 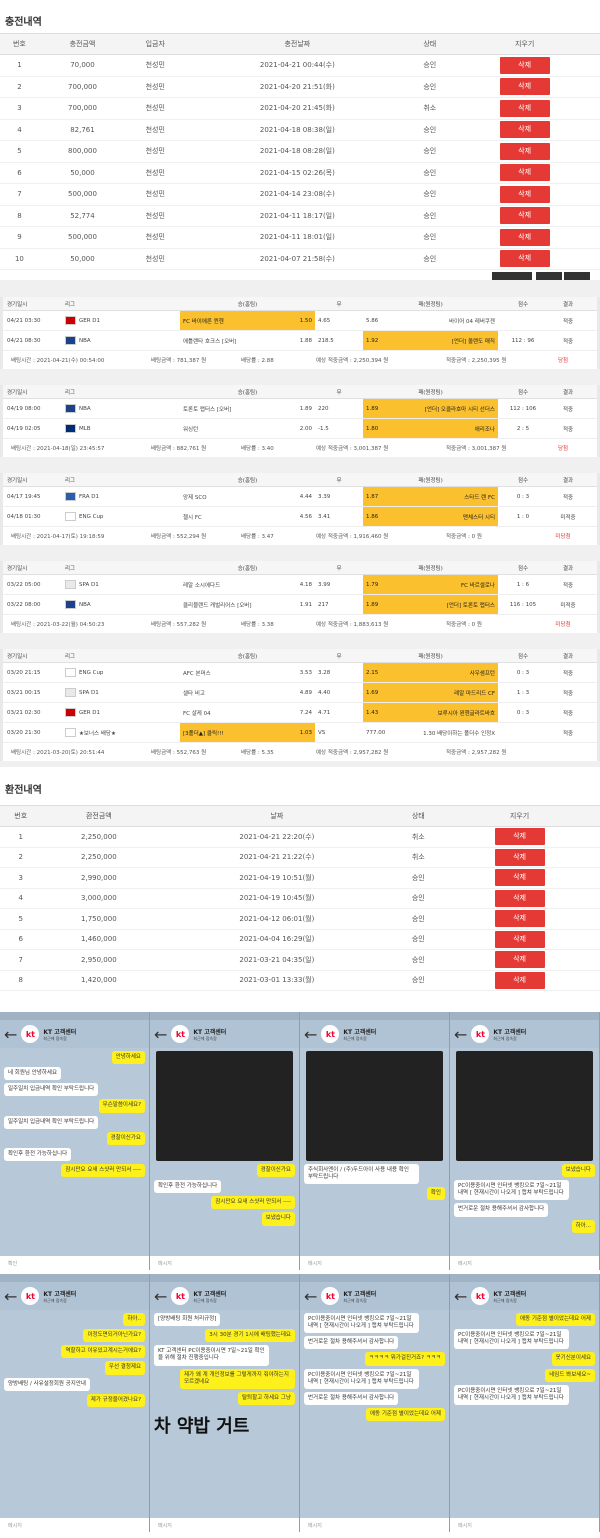 I want to click on match-league: SPA D1, so click(x=122, y=584).